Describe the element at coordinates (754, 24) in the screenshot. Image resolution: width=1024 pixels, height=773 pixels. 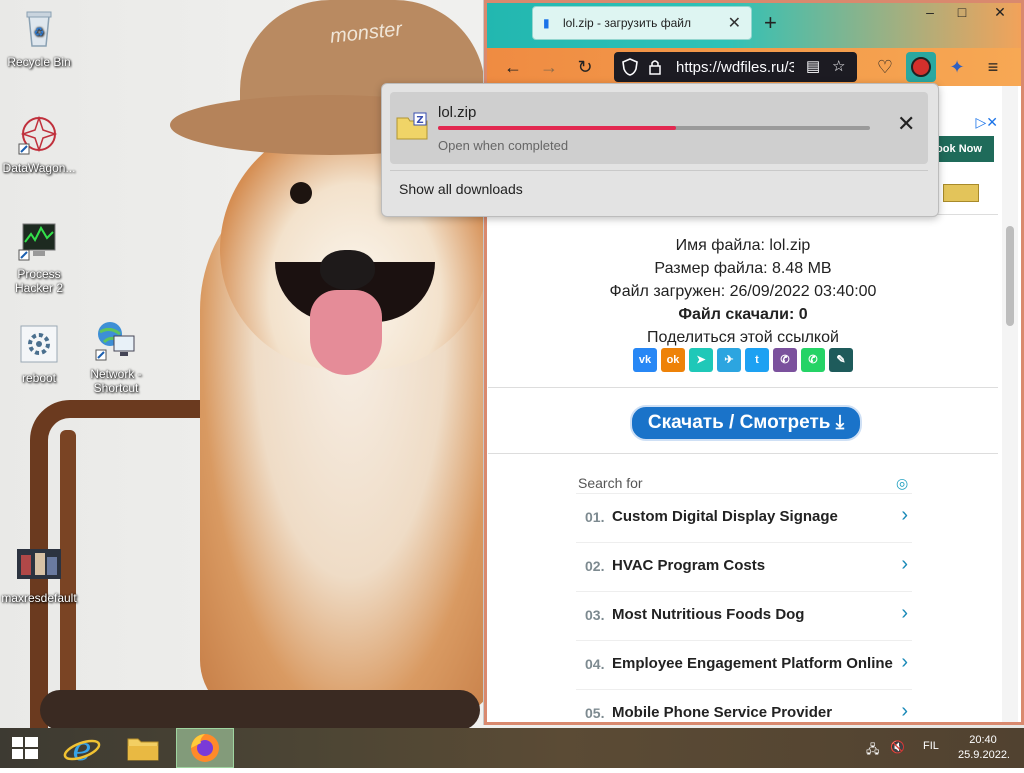
I see `browser-titlebar: ▮ lol.zip - загрузить файл ✕ + – □ ✕` at that location.